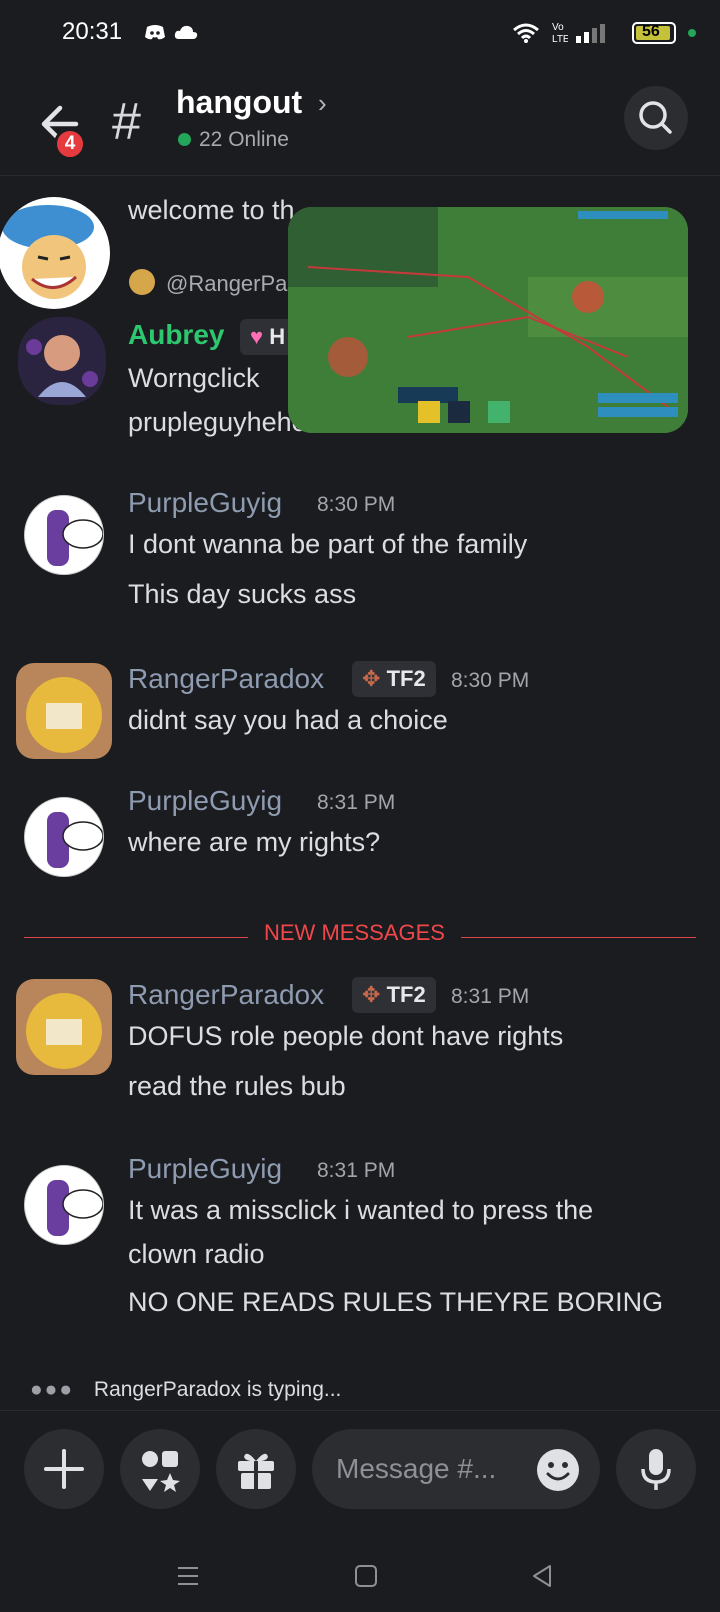 This screenshot has width=720, height=1612. What do you see at coordinates (126, 122) in the screenshot?
I see `channel-hash-icon: #` at bounding box center [126, 122].